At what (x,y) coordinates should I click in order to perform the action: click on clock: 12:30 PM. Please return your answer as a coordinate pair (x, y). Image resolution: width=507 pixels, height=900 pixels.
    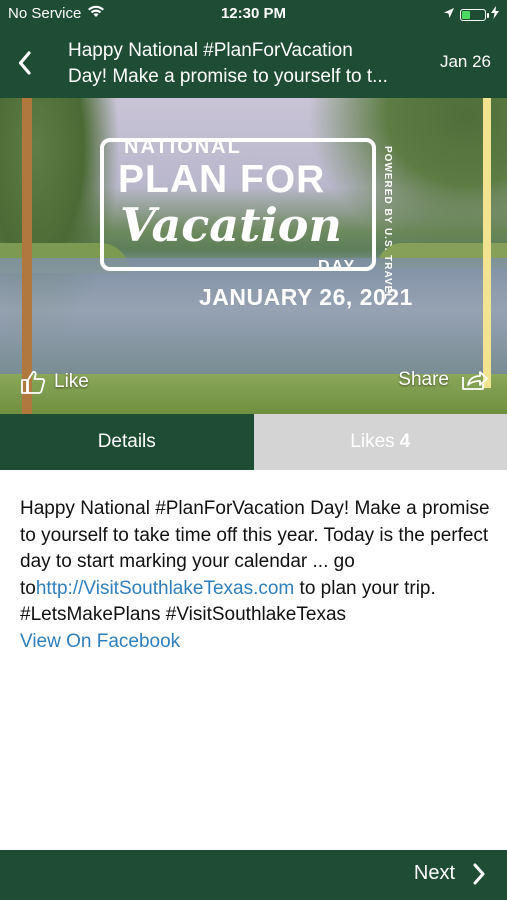
    Looking at the image, I should click on (253, 13).